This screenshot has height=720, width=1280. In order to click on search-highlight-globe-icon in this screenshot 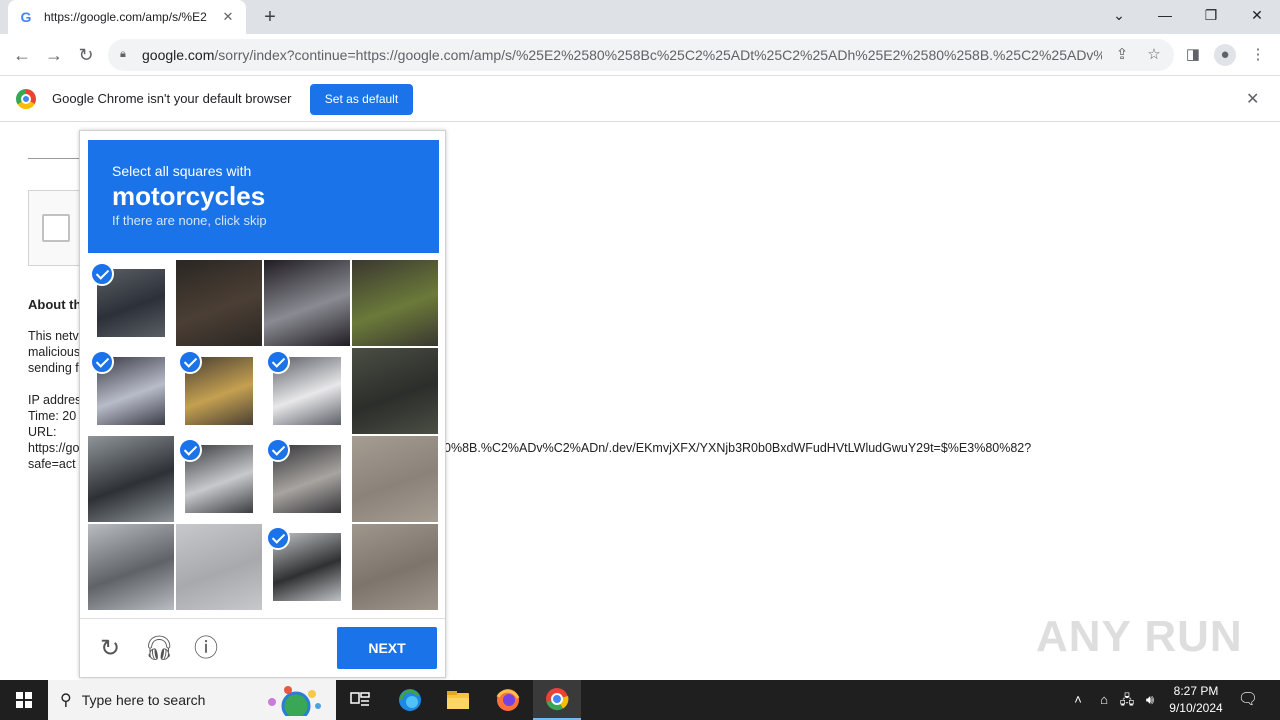, I will do `click(294, 701)`.